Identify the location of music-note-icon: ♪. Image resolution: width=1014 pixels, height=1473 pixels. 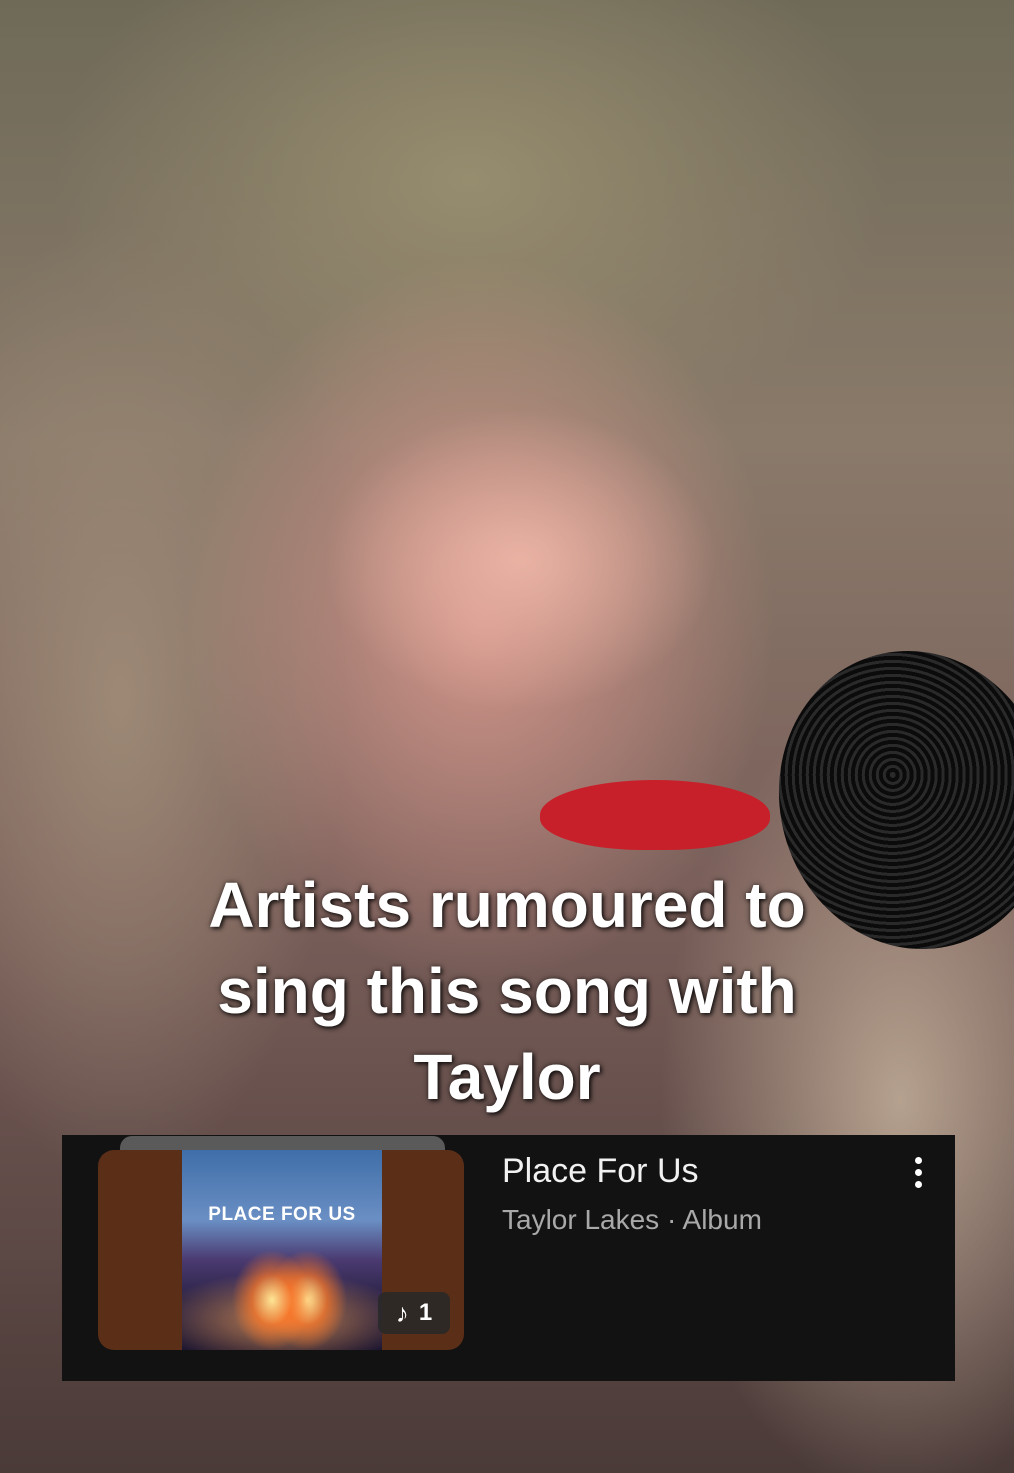
(402, 1312).